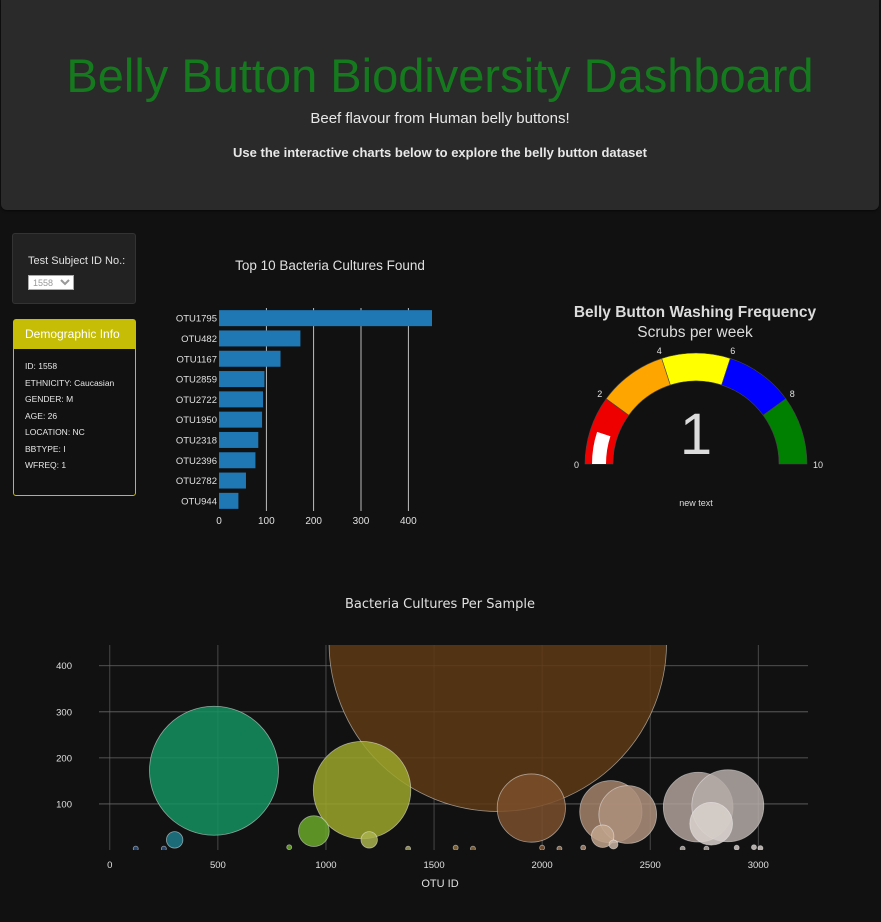 The width and height of the screenshot is (881, 922). Describe the element at coordinates (64, 666) in the screenshot. I see `bubble-y-tick-label: 400` at that location.